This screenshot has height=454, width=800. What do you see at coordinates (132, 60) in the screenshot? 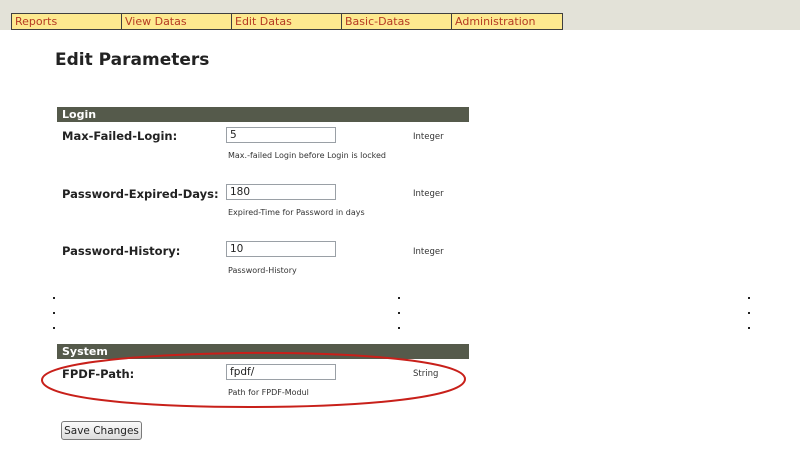
I see `page-title: Edit Parameters` at bounding box center [132, 60].